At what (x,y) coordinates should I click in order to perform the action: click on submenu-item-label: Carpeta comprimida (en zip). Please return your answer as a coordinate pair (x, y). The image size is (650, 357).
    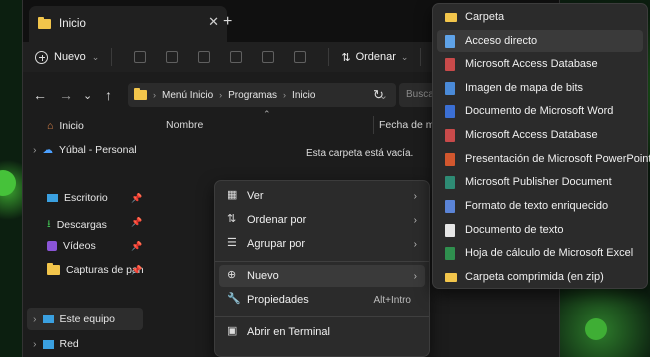
    Looking at the image, I should click on (534, 277).